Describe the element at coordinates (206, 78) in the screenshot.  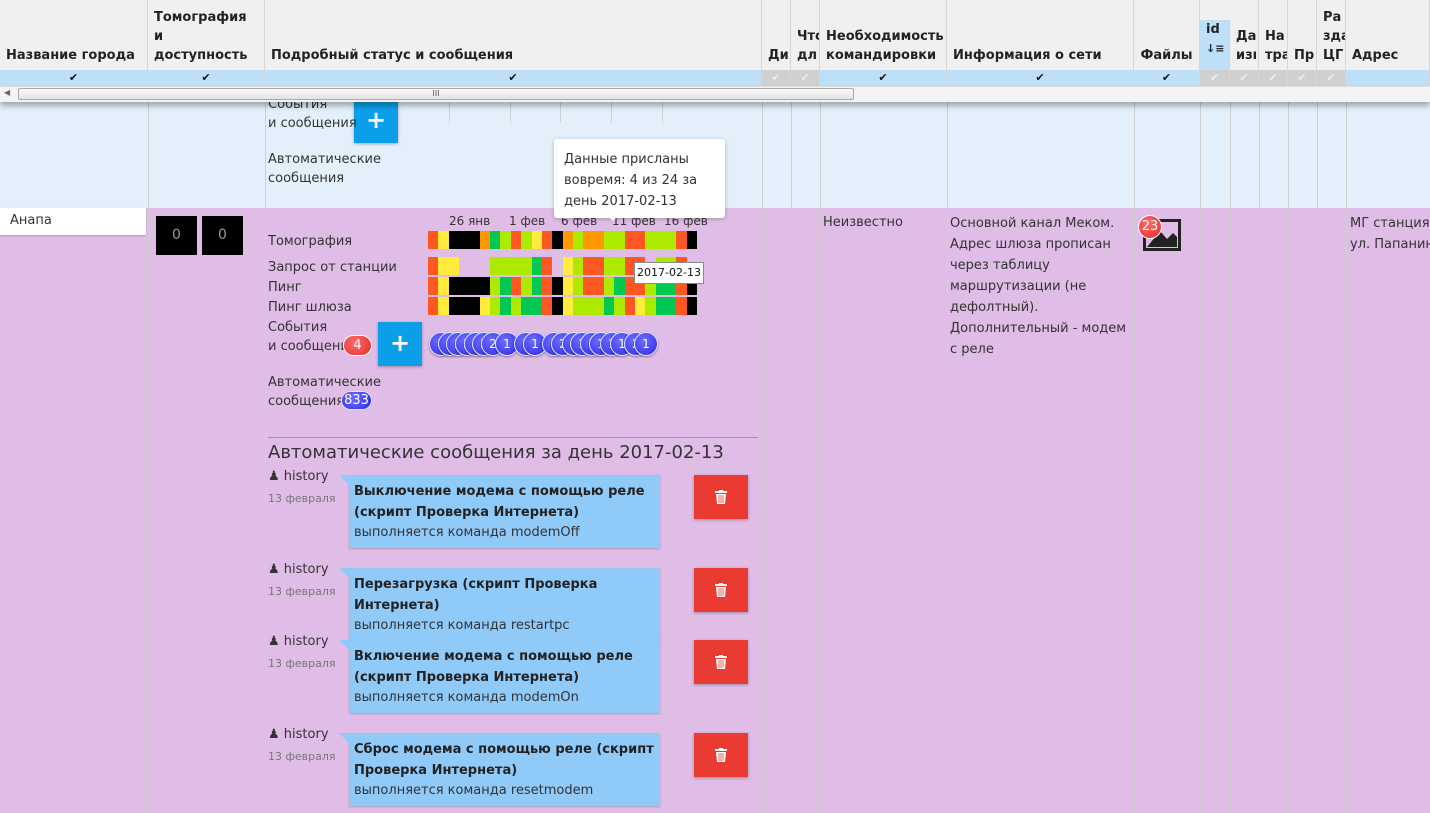
I see `filter-checkbox-tomography: ✔` at that location.